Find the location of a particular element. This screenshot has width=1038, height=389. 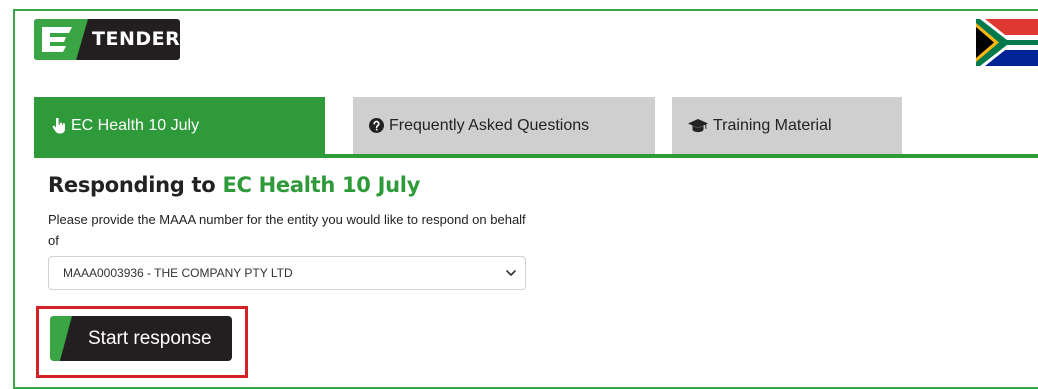

hand-pointer-icon is located at coordinates (59, 125).